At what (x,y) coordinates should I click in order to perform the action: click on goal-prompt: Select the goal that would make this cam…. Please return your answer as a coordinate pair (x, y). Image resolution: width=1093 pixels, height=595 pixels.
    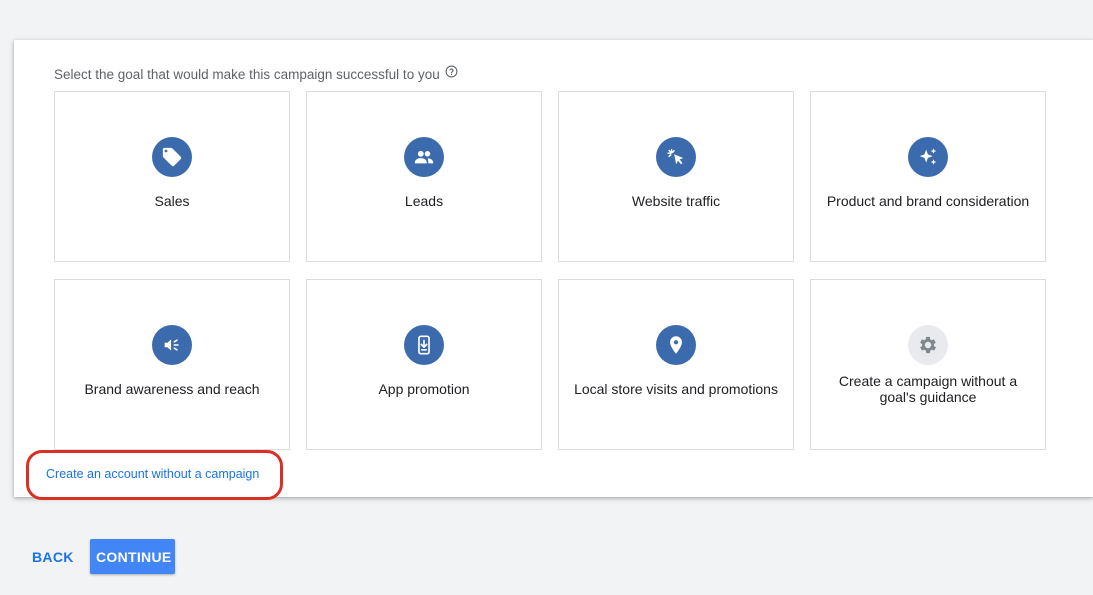
    Looking at the image, I should click on (256, 73).